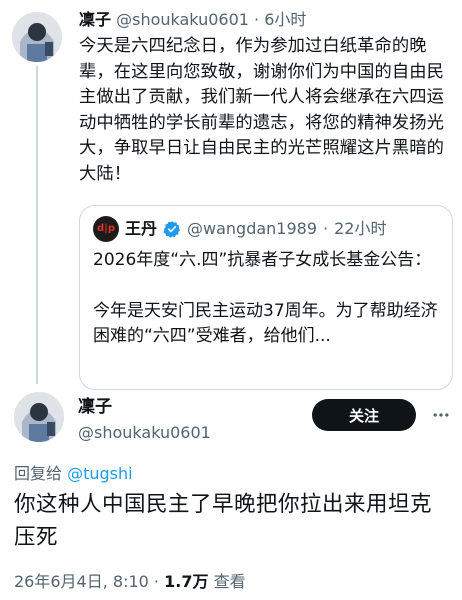 The height and width of the screenshot is (600, 462). Describe the element at coordinates (252, 229) in the screenshot. I see `quoted-handle: @wangdan1989` at that location.